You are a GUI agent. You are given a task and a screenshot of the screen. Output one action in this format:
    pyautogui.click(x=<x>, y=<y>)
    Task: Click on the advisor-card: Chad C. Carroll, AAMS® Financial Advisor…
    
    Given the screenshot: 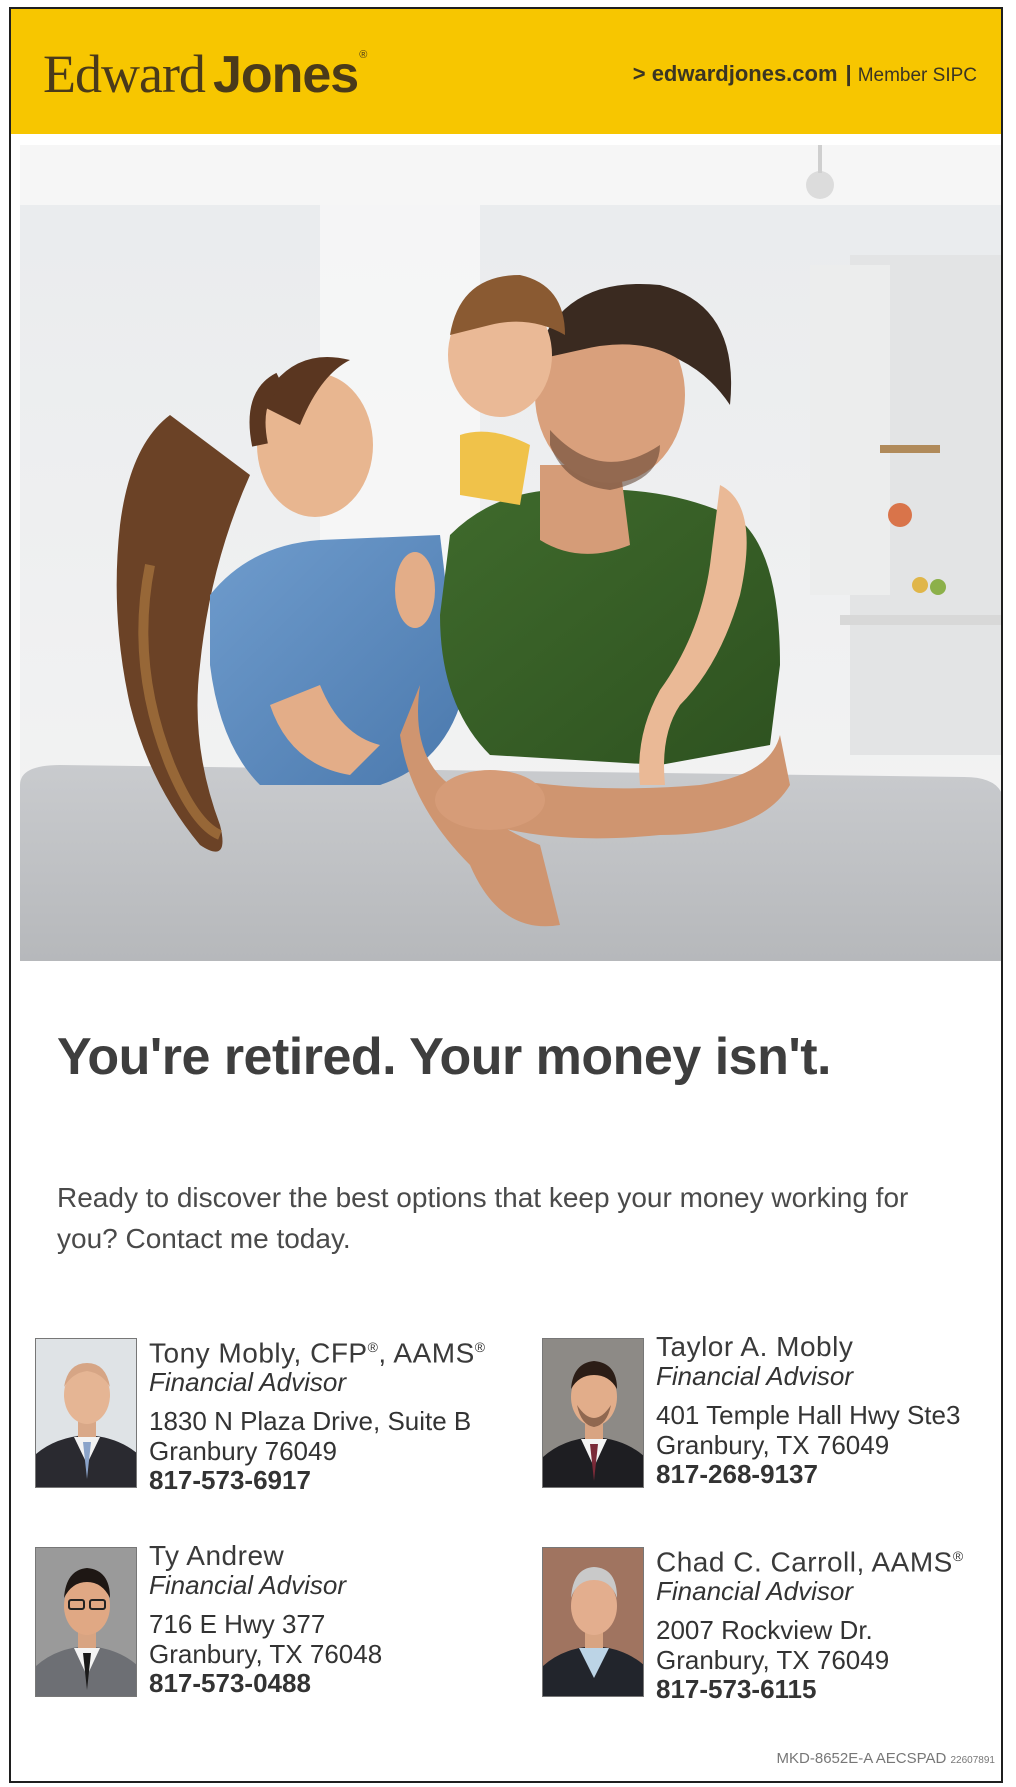 What is the action you would take?
    pyautogui.click(x=771, y=1627)
    